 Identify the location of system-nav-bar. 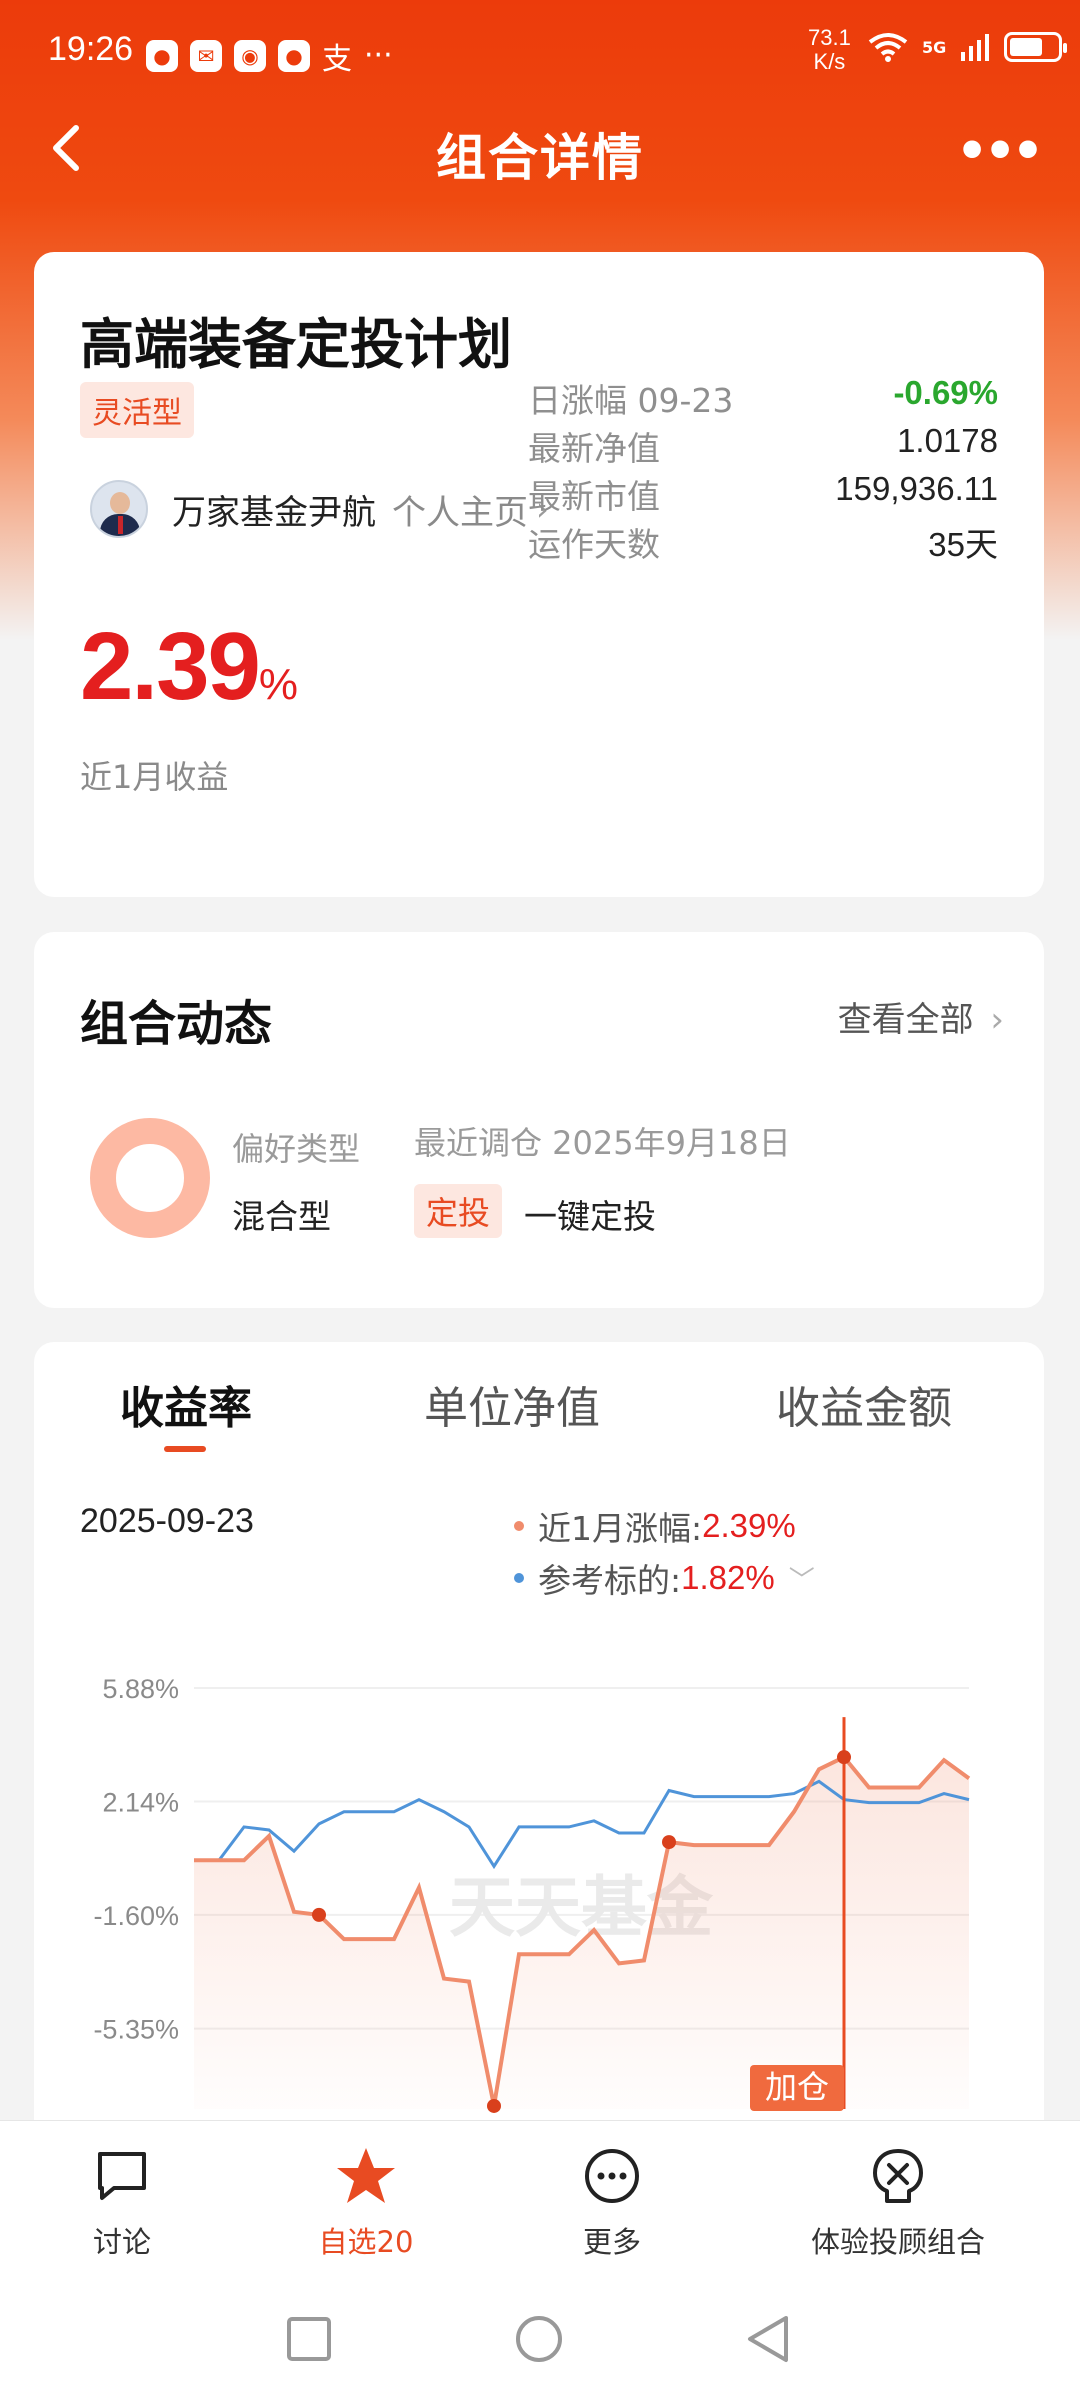
(540, 2340).